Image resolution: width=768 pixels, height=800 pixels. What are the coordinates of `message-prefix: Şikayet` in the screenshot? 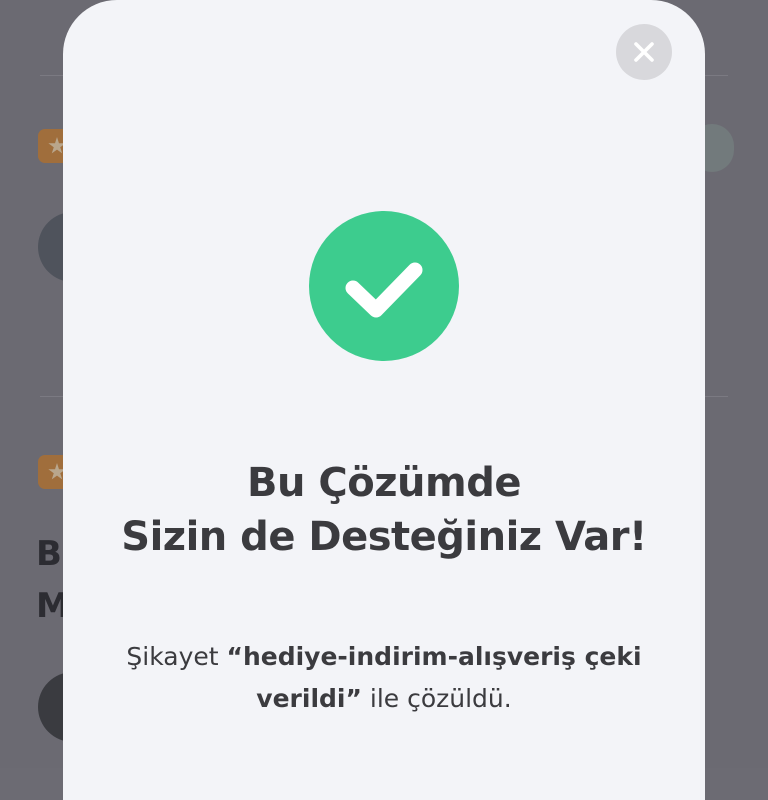 It's located at (176, 656).